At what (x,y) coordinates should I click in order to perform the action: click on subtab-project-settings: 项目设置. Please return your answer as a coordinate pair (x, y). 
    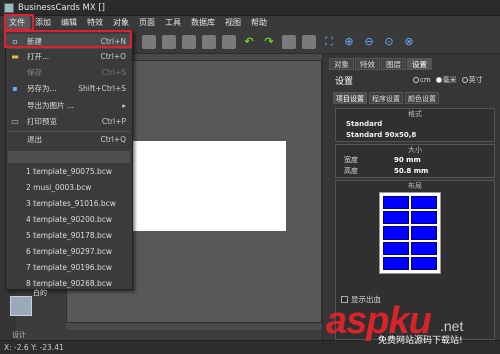
    Looking at the image, I should click on (350, 98).